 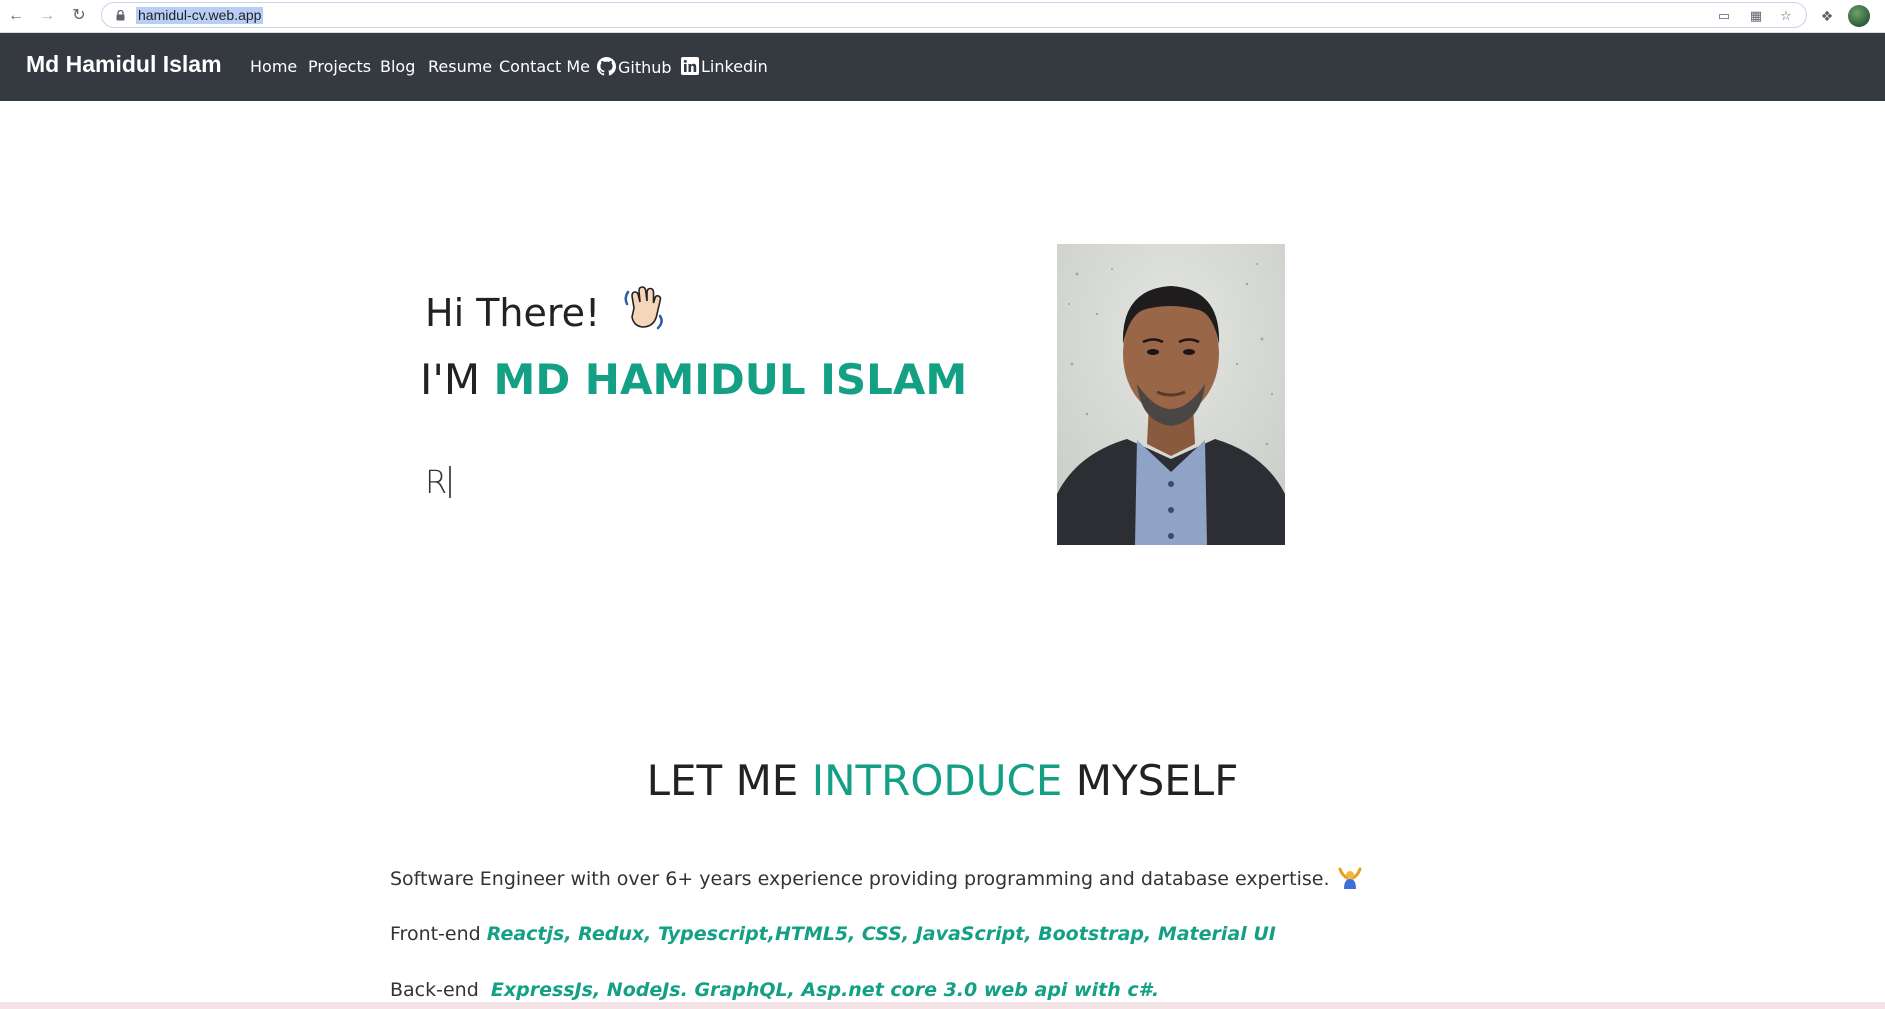 I want to click on im-prefix: I'M, so click(x=450, y=379).